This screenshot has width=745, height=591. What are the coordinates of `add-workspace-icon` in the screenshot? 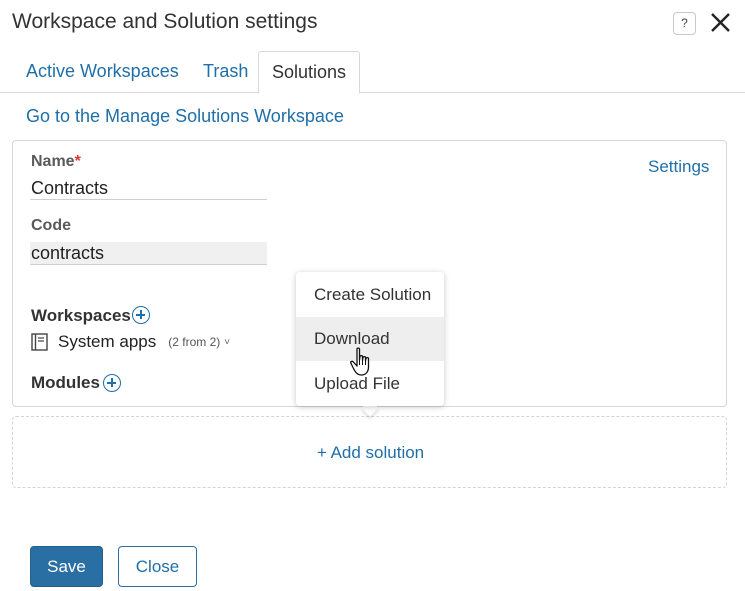 It's located at (141, 315).